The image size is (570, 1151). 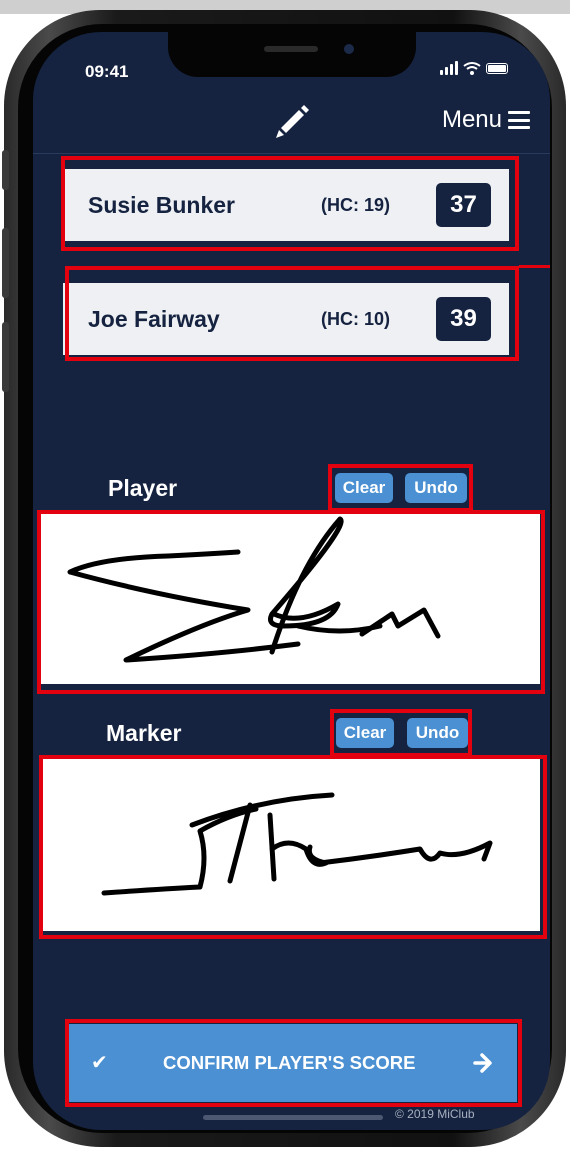 I want to click on signal-icon, so click(x=449, y=68).